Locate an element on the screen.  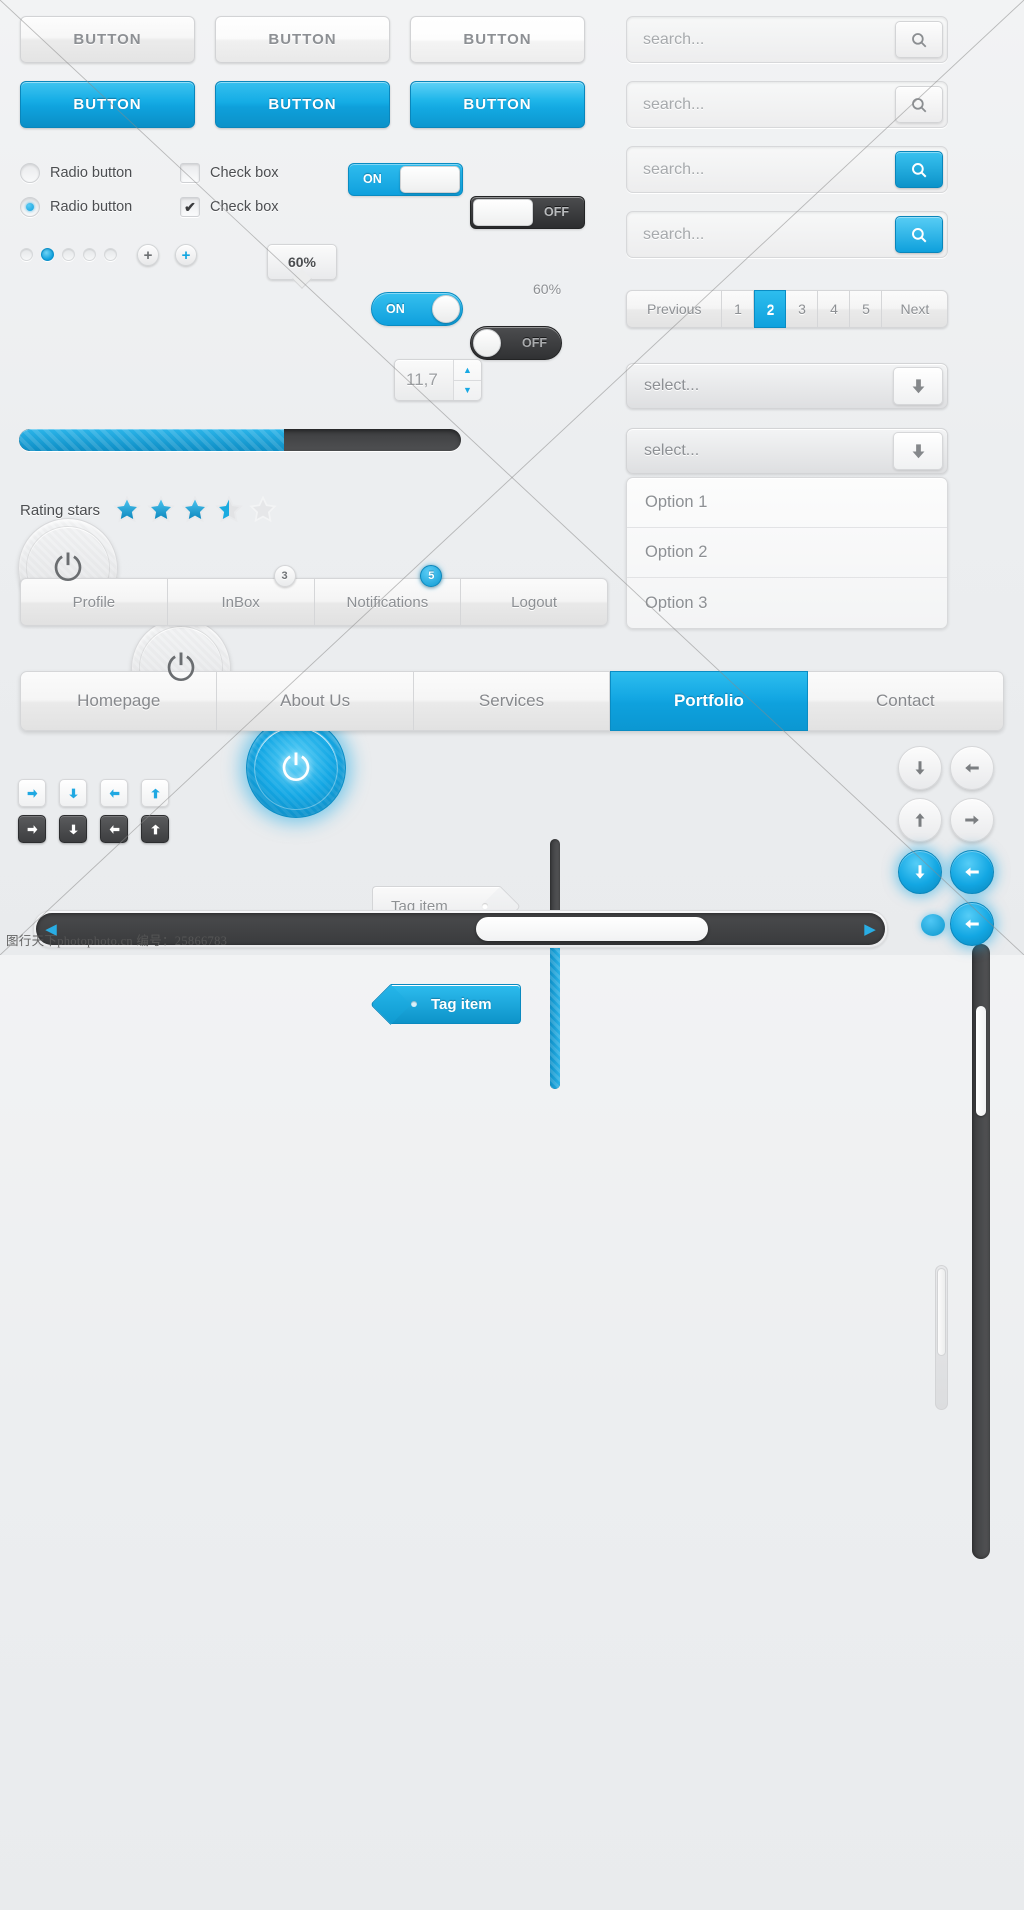
circle-arrow-left-grey is located at coordinates (972, 768).